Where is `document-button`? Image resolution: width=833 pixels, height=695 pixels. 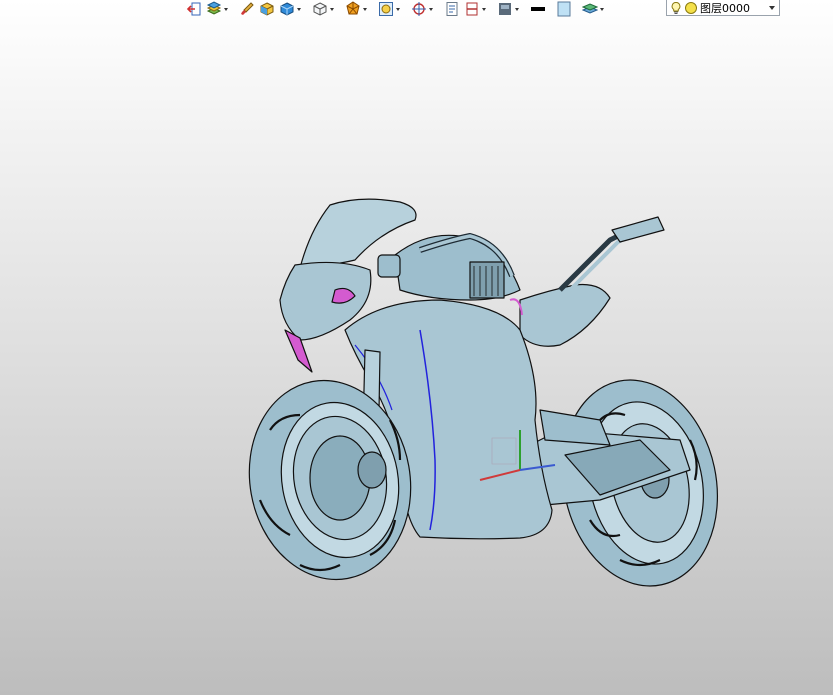 document-button is located at coordinates (452, 9).